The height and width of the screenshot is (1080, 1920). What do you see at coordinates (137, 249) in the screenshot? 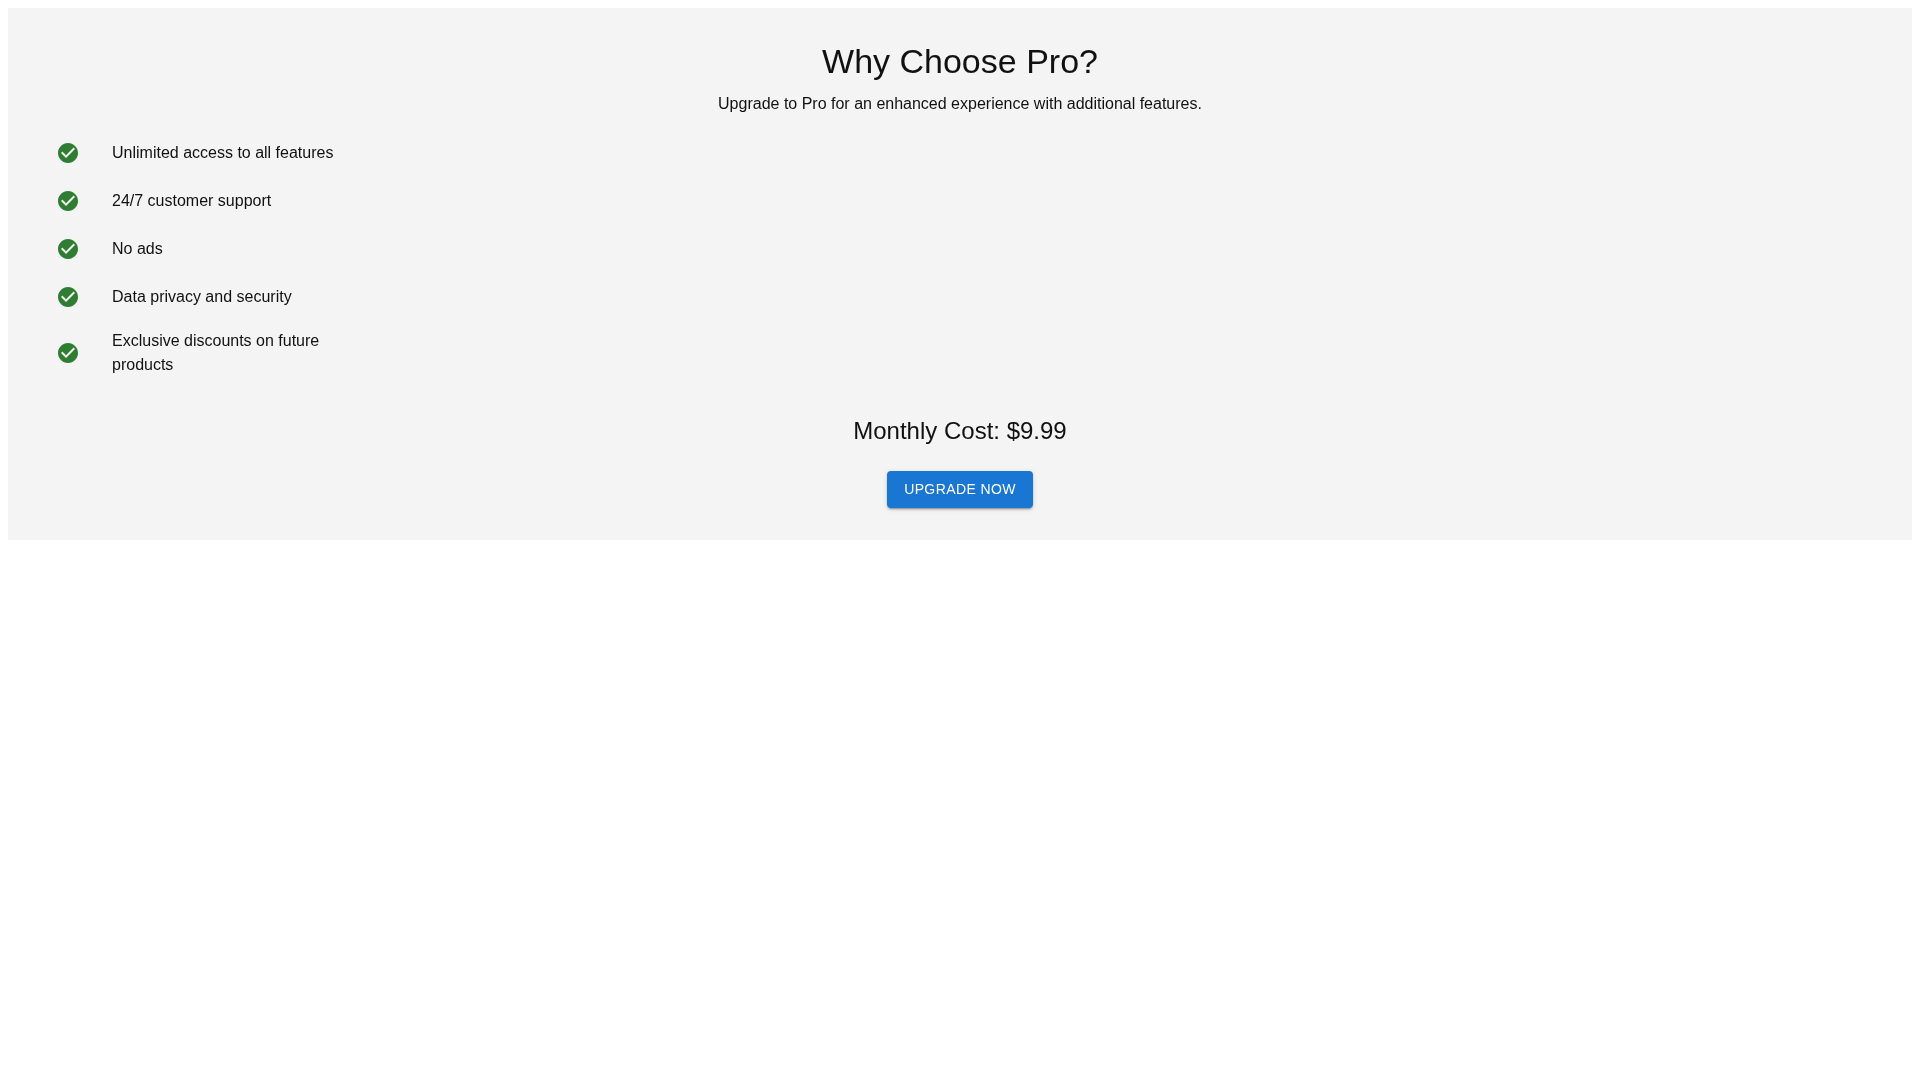
I see `feature-label: No ads` at bounding box center [137, 249].